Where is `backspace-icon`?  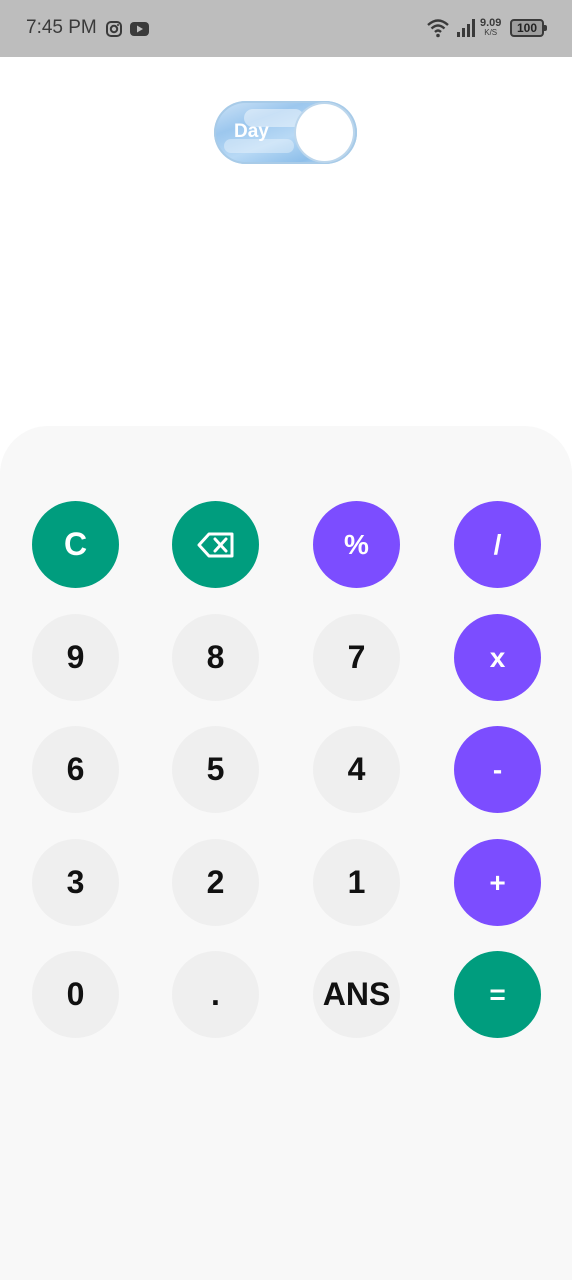 backspace-icon is located at coordinates (215, 544).